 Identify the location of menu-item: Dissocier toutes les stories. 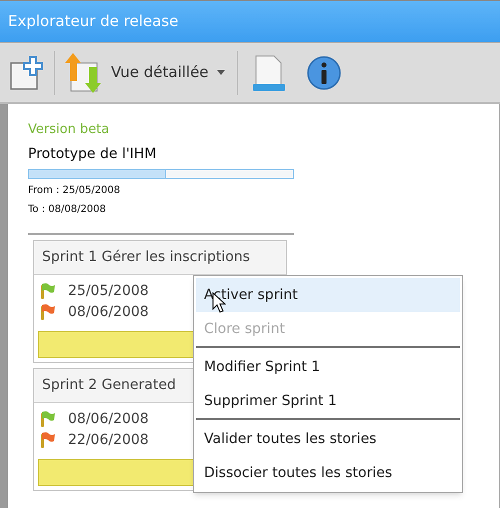
(328, 473).